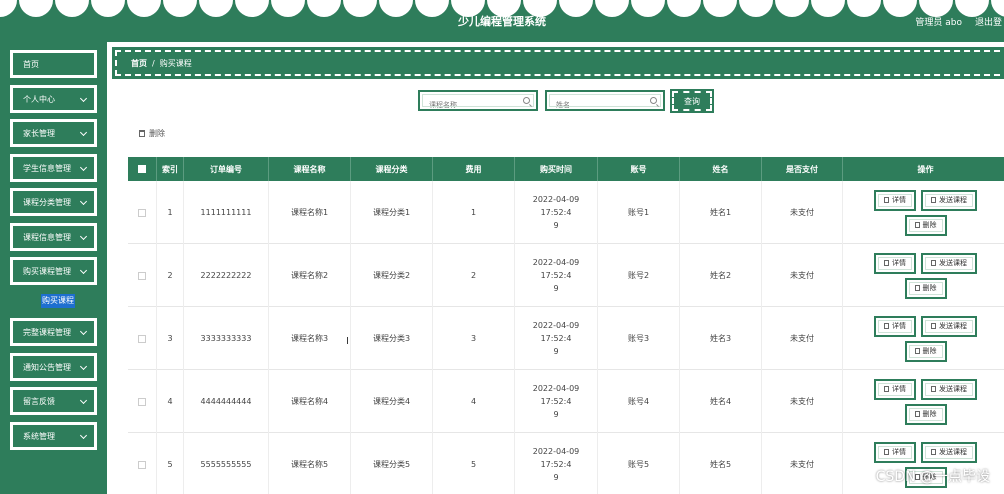  What do you see at coordinates (39, 99) in the screenshot?
I see `sidebar-item-label: 个人中心` at bounding box center [39, 99].